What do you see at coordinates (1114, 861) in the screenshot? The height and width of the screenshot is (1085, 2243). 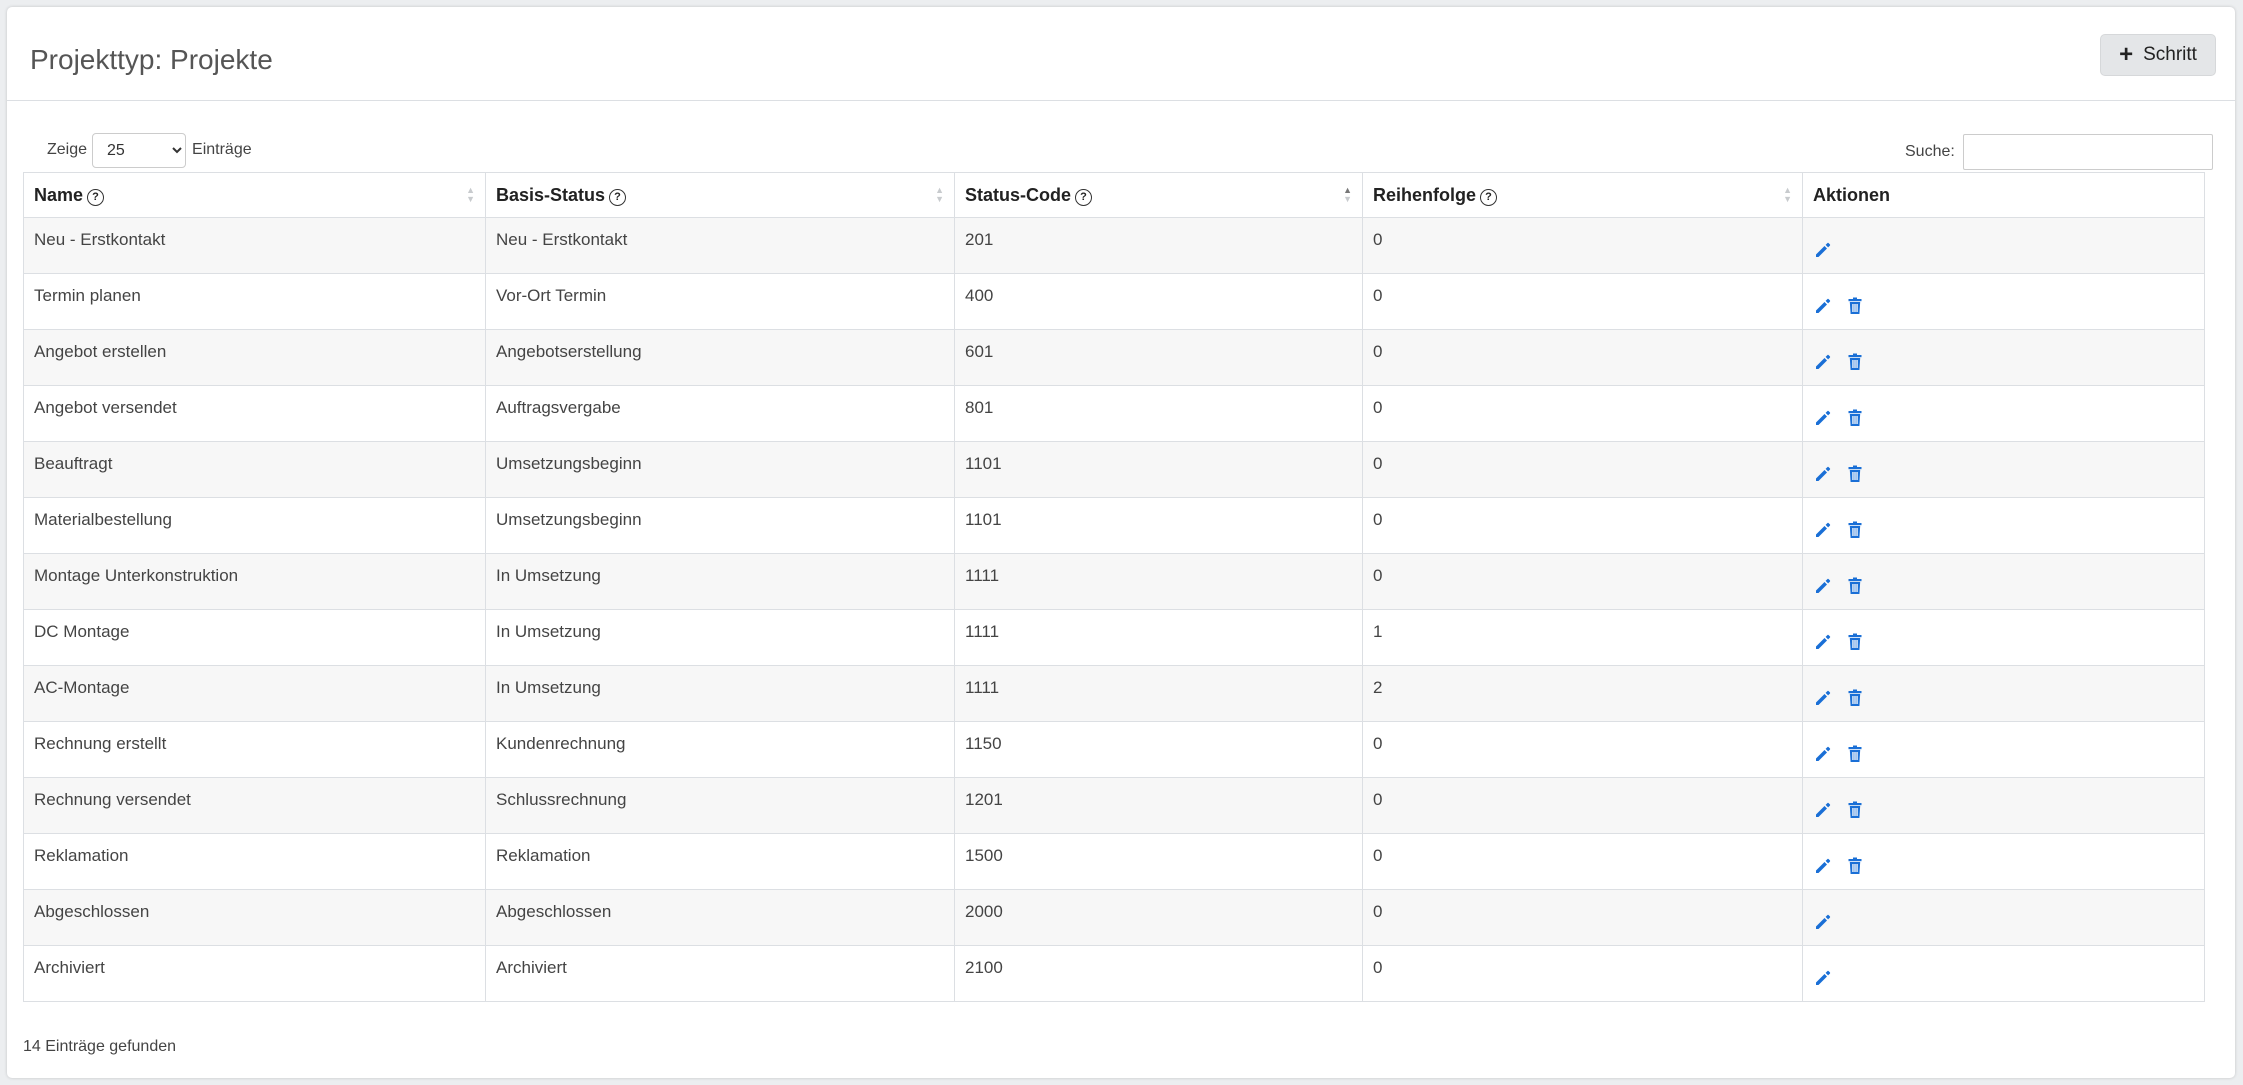 I see `table-row: Reklamation Reklamation 1500 0` at bounding box center [1114, 861].